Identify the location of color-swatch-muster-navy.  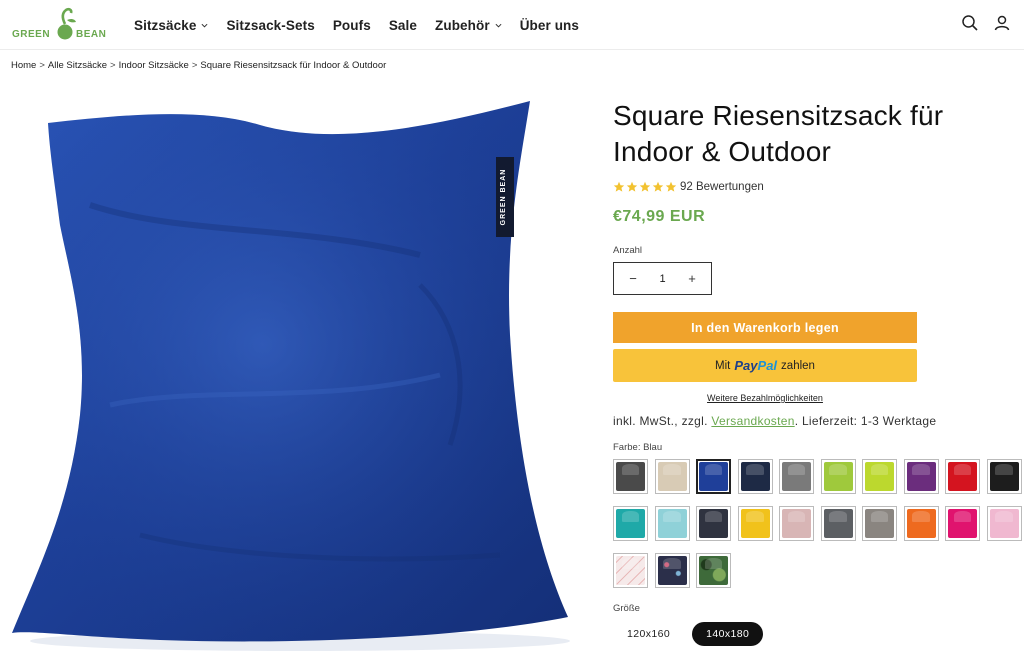
(672, 570).